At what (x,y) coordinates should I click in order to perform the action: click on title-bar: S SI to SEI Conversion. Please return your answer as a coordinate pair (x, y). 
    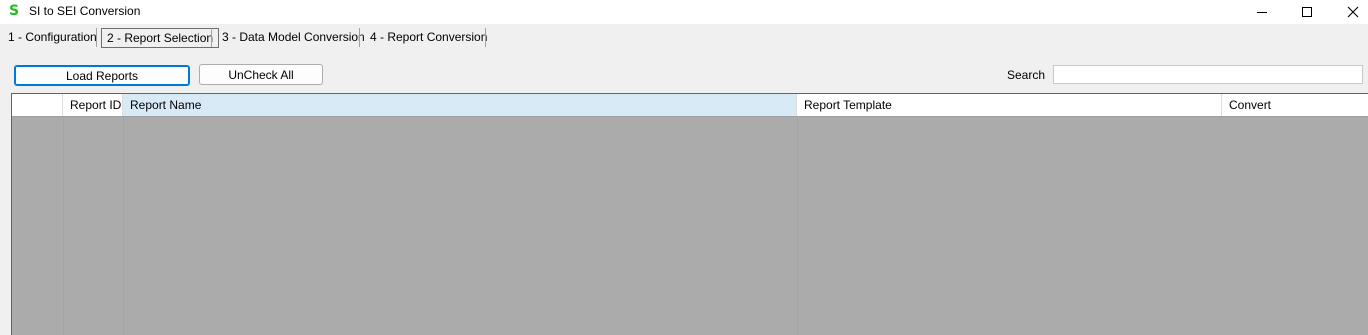
    Looking at the image, I should click on (684, 12).